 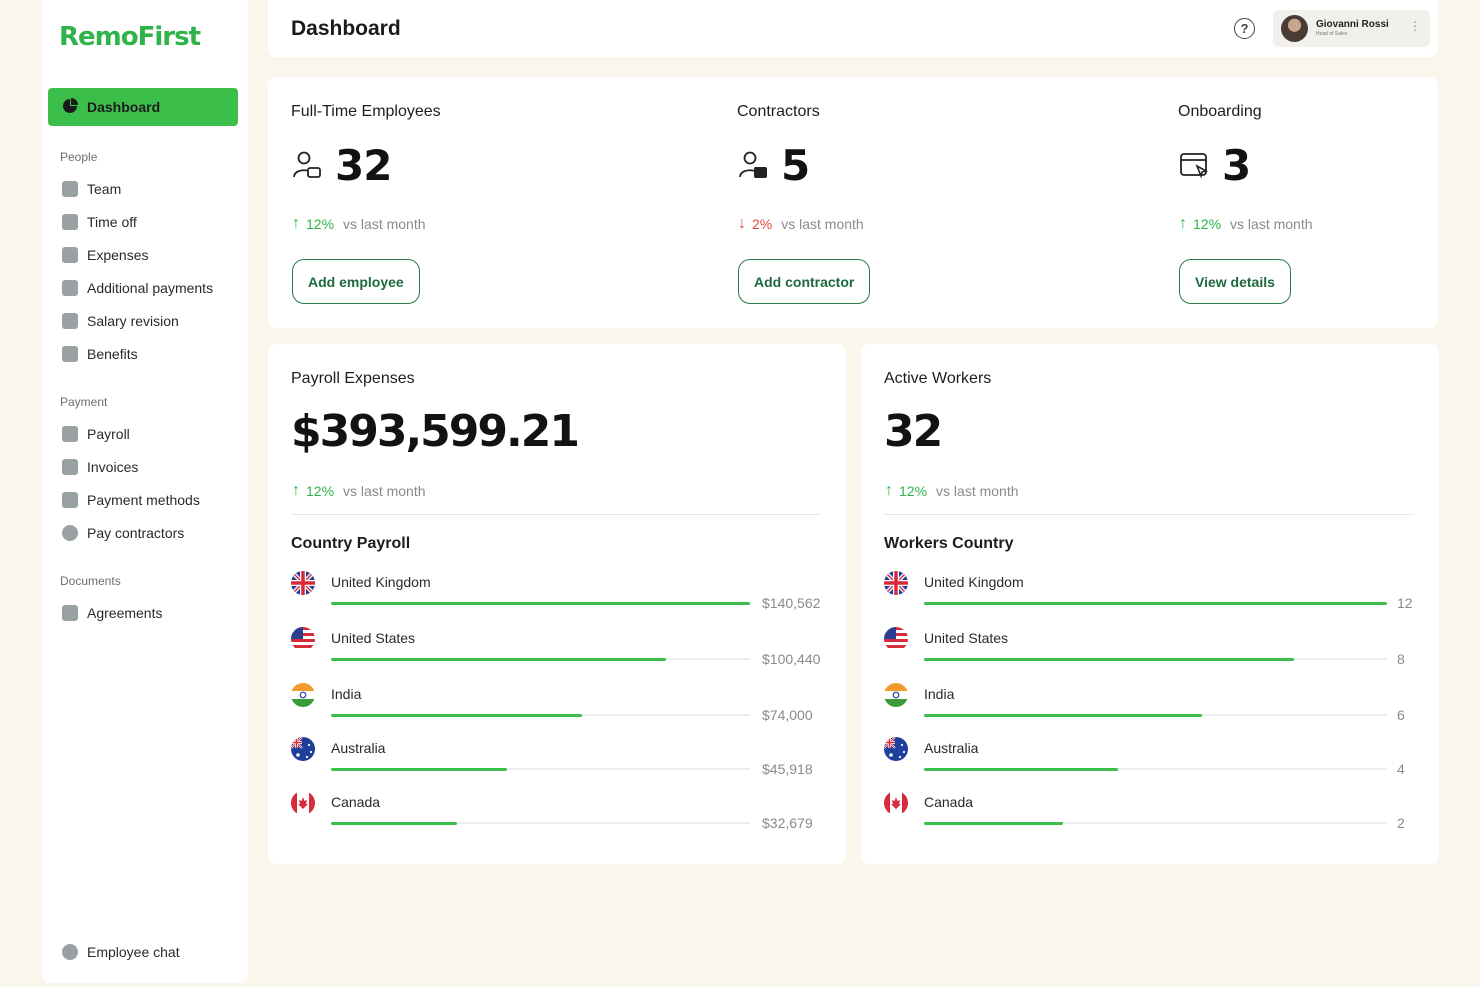 I want to click on divider, so click(x=1149, y=514).